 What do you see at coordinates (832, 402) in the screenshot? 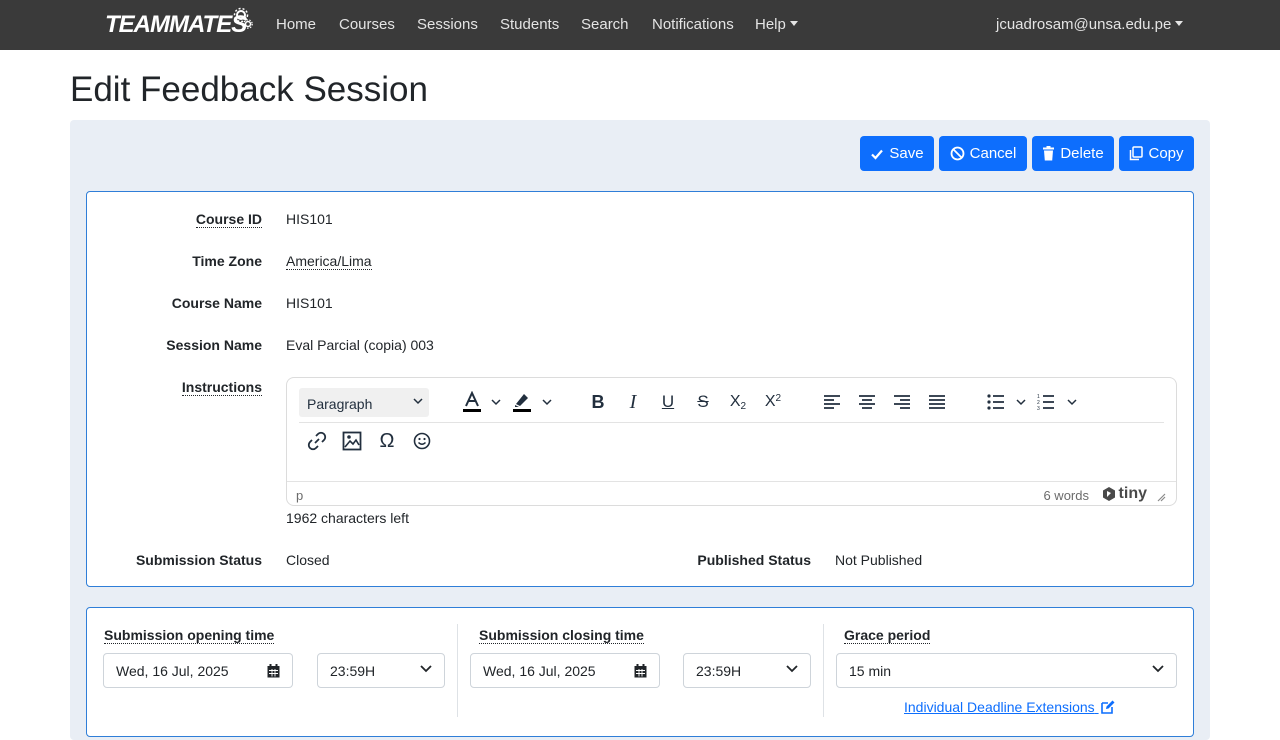
I see `align-left-icon` at bounding box center [832, 402].